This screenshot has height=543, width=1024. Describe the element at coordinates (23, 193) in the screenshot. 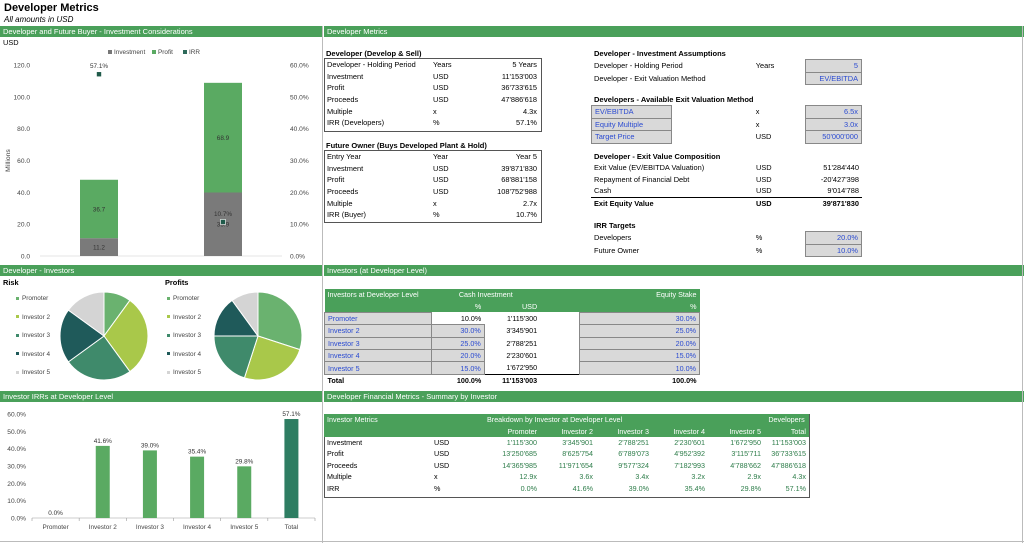

I see `y-tick-label: 40.0` at that location.